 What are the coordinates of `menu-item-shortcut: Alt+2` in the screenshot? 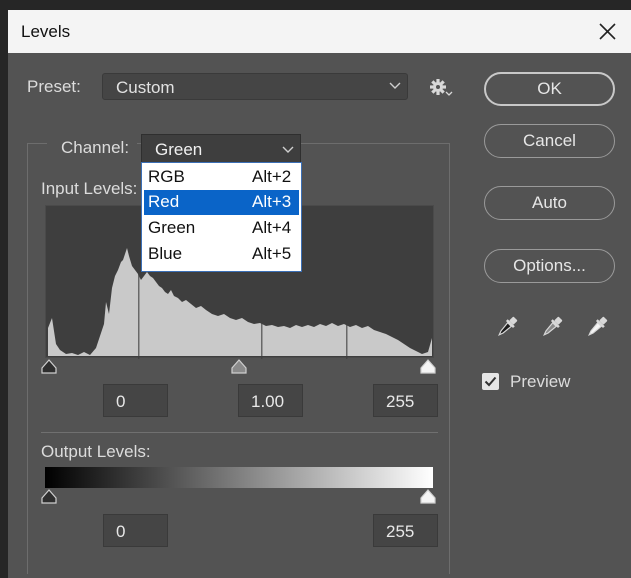 It's located at (272, 176).